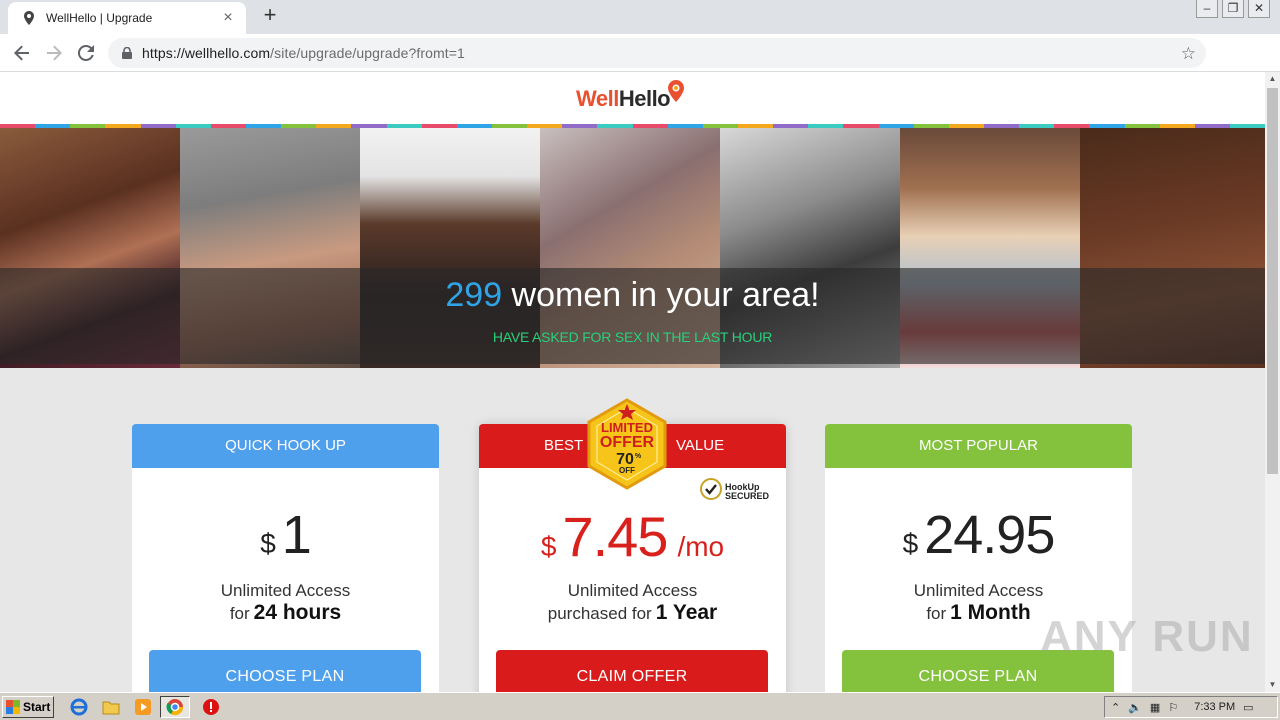  I want to click on badge-percent-sign: %, so click(638, 456).